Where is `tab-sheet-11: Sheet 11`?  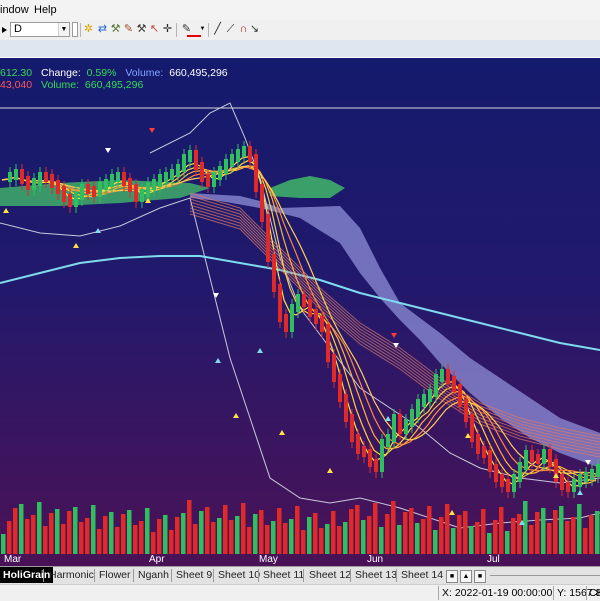
tab-sheet-11: Sheet 11 is located at coordinates (283, 575).